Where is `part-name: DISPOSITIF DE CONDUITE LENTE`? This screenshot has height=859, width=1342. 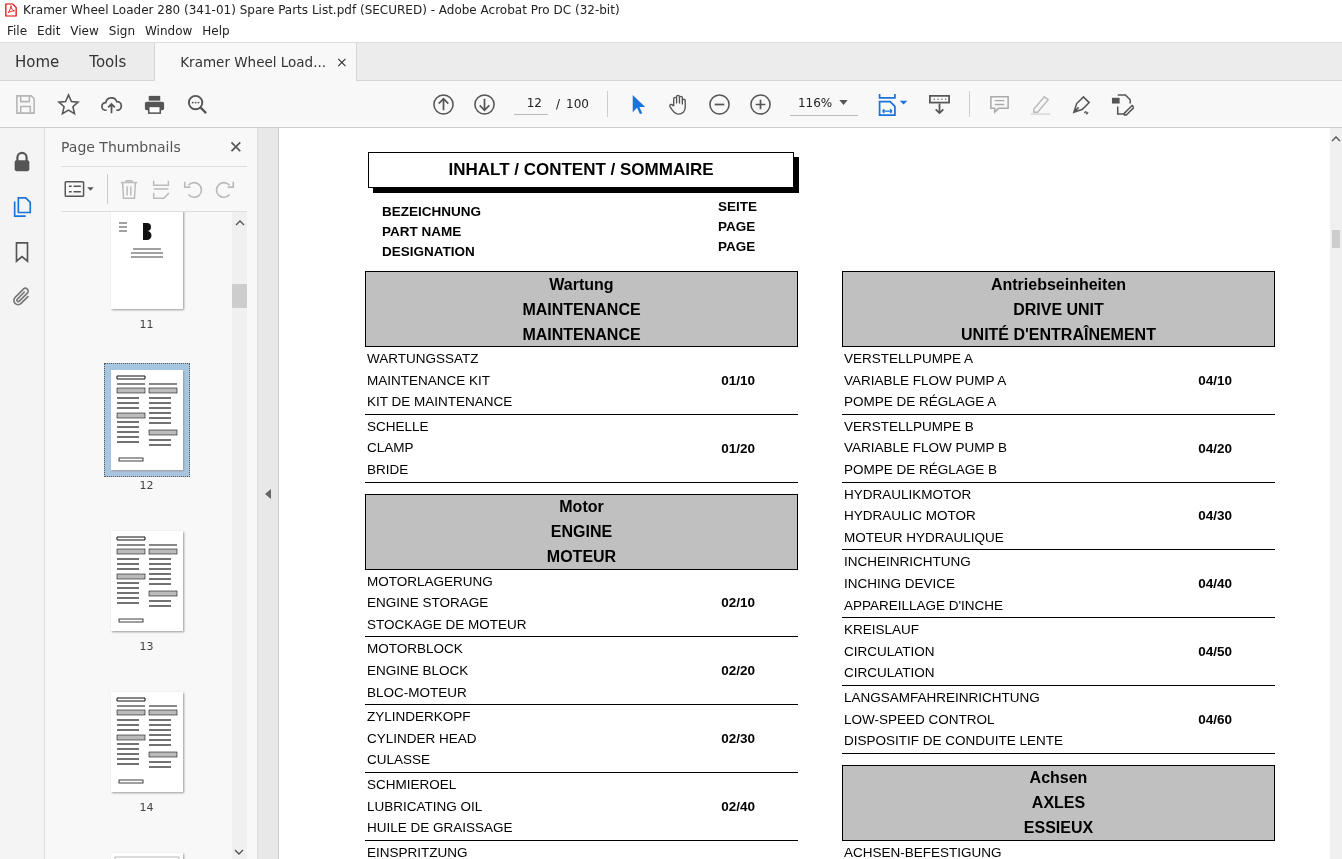 part-name: DISPOSITIF DE CONDUITE LENTE is located at coordinates (954, 741).